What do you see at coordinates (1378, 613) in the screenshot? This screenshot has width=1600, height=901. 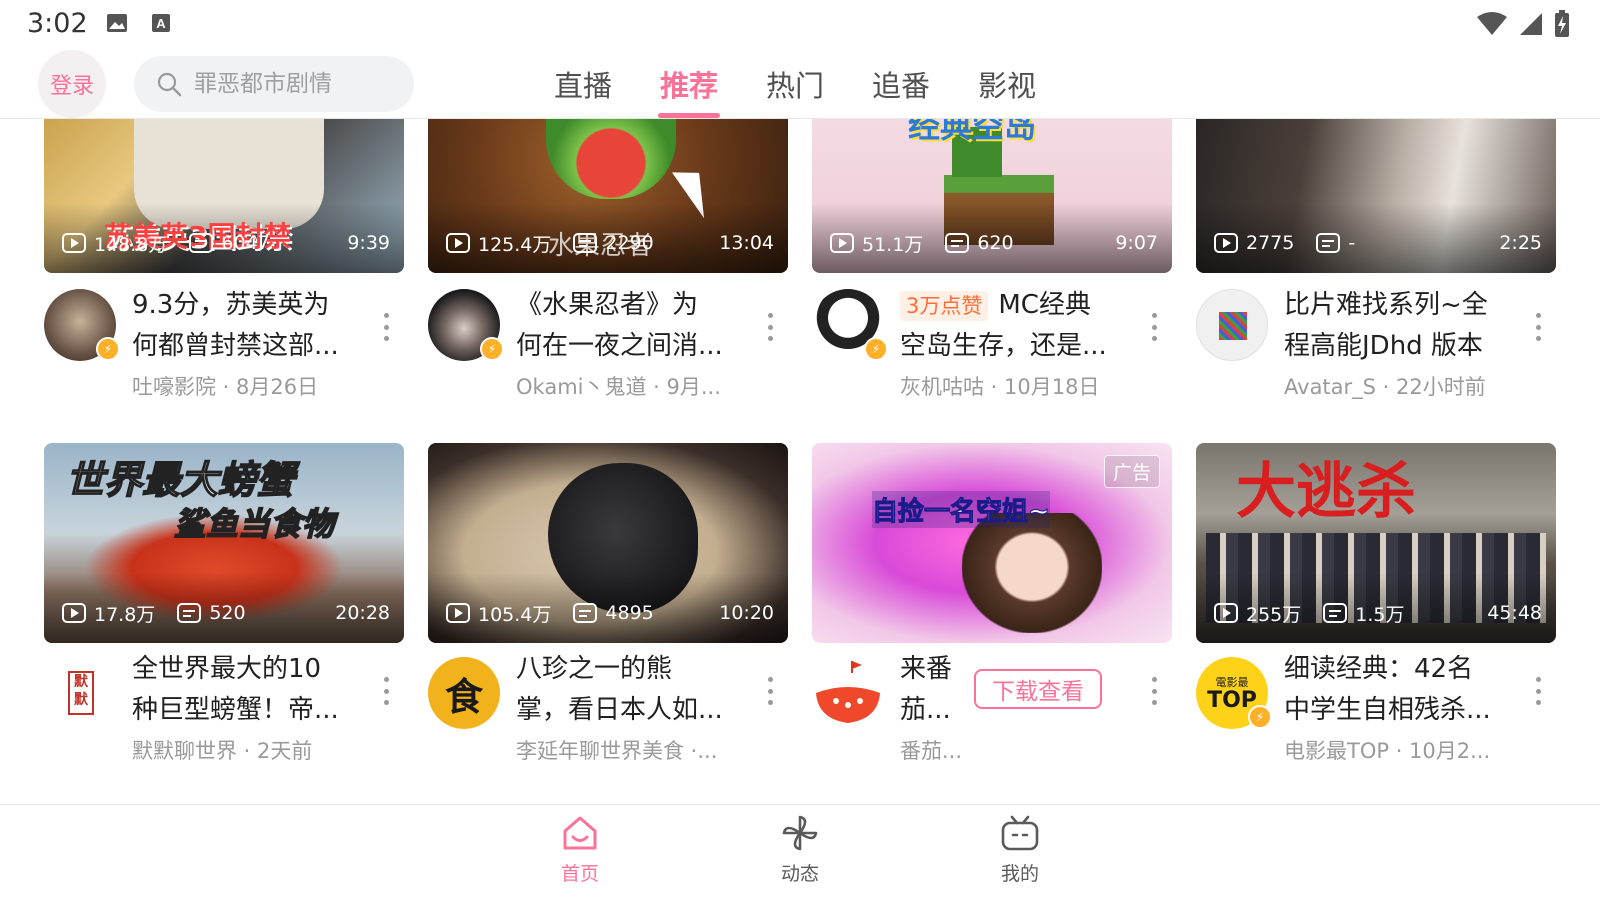 I see `video-stats: 255万 1.5万 45:48` at bounding box center [1378, 613].